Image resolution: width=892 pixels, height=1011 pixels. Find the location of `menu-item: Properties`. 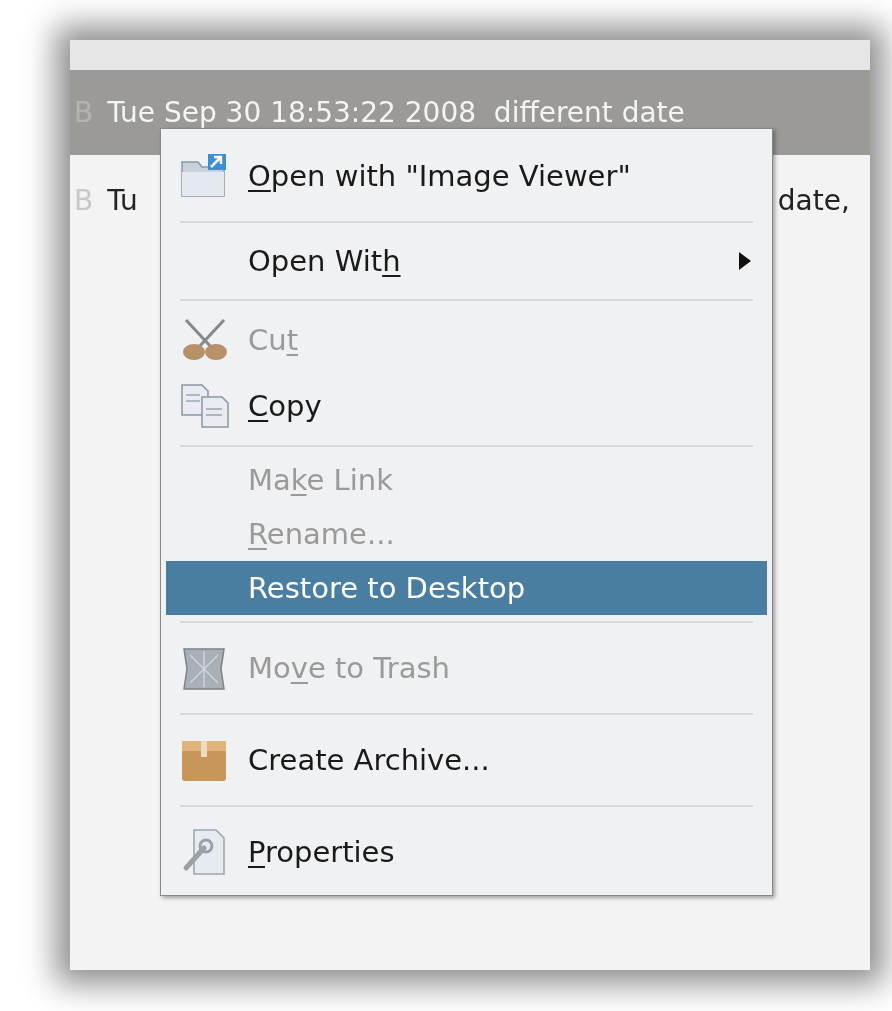

menu-item: Properties is located at coordinates (466, 852).